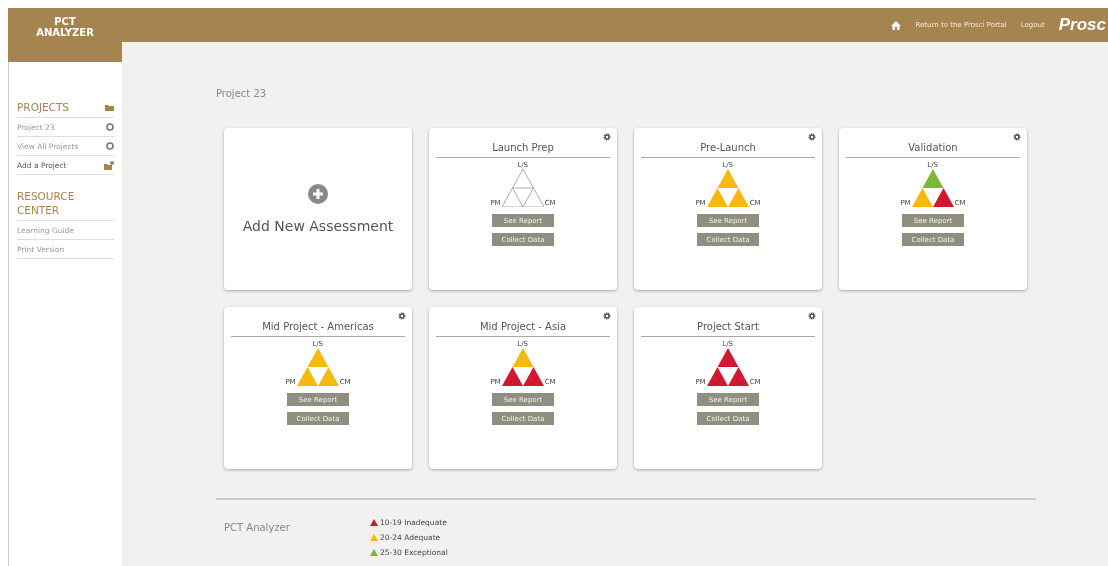 Image resolution: width=1108 pixels, height=566 pixels. I want to click on card-title: Mid Project - Asia, so click(523, 329).